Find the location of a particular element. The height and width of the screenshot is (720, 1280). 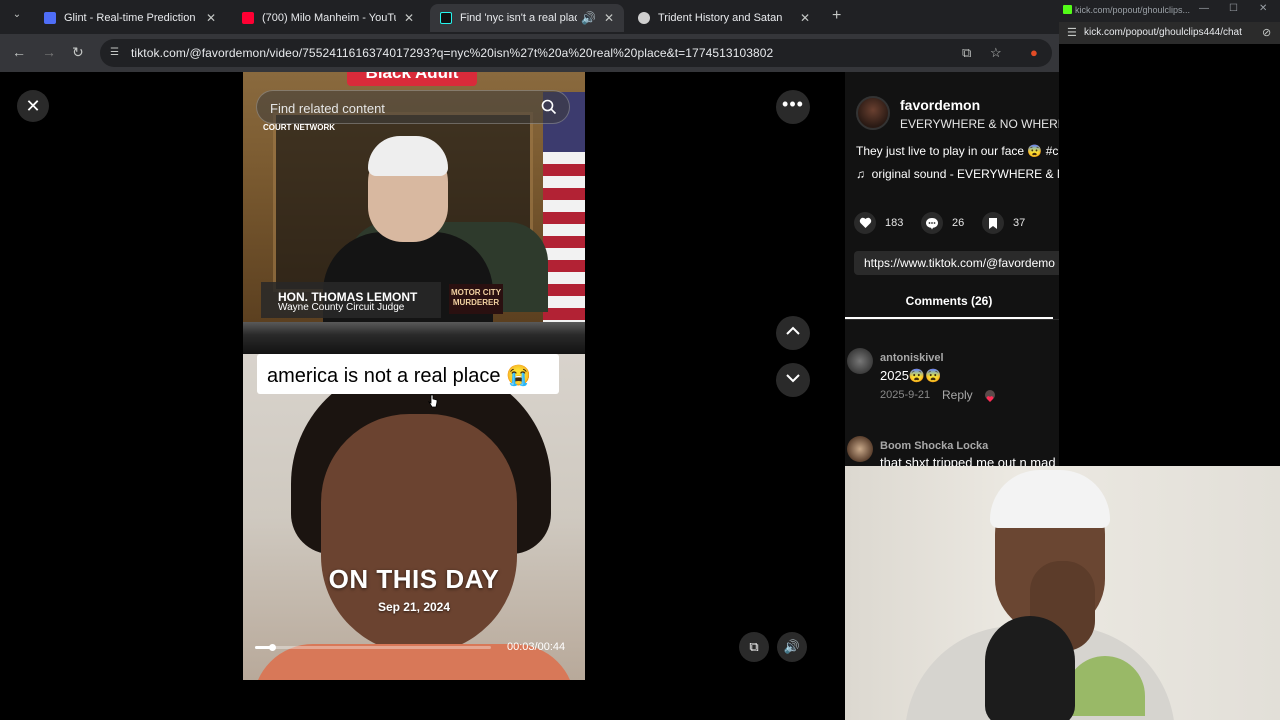

tab-label: Glint - Real-time Prediction Ma is located at coordinates (131, 18).